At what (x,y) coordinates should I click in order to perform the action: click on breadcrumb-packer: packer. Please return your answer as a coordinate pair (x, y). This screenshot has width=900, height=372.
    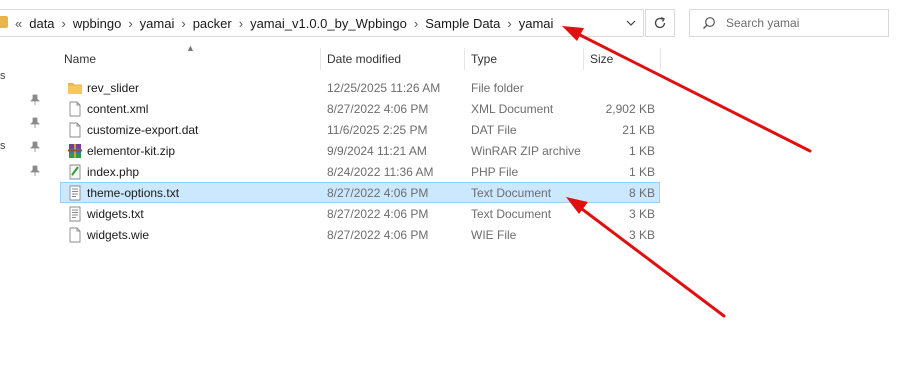
    Looking at the image, I should click on (212, 23).